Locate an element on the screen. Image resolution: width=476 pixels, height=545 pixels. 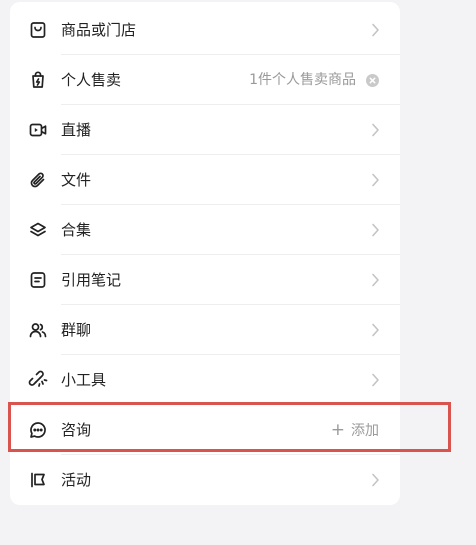
clear-icon is located at coordinates (372, 80).